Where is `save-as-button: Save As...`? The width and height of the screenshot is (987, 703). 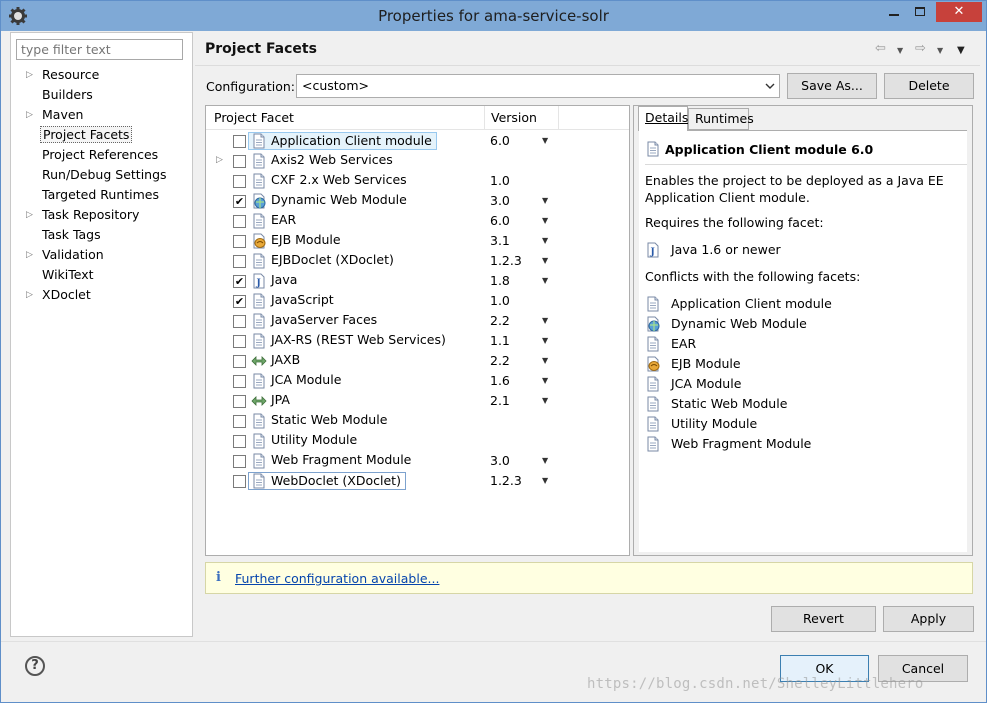 save-as-button: Save As... is located at coordinates (832, 86).